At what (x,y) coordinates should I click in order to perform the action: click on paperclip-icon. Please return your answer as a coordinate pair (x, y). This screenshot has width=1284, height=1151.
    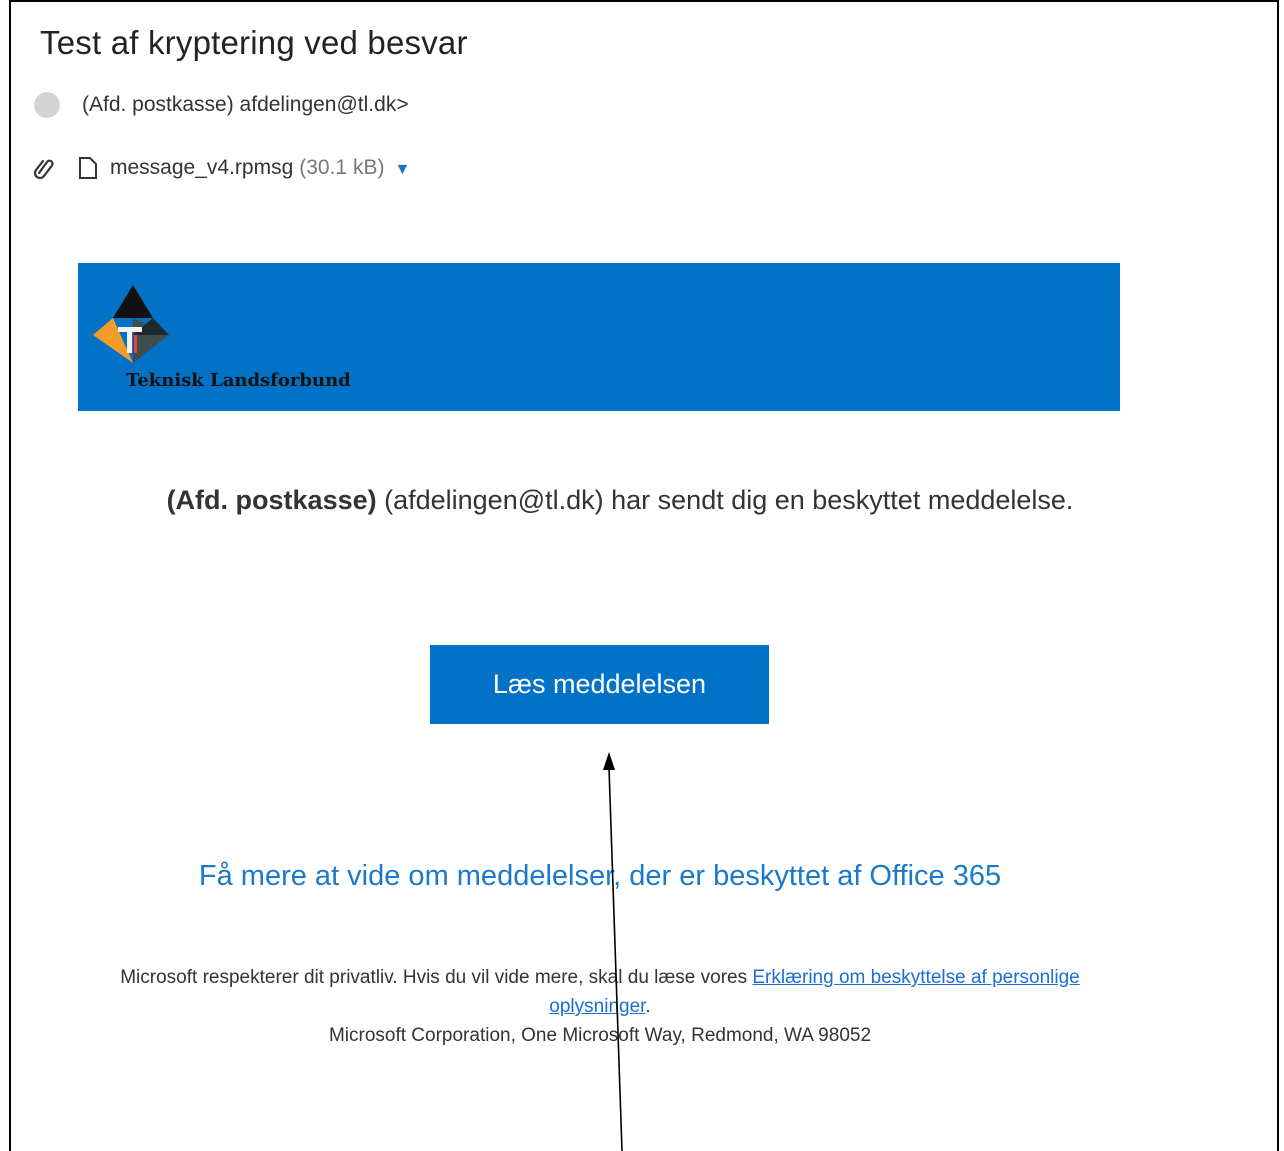
    Looking at the image, I should click on (44, 168).